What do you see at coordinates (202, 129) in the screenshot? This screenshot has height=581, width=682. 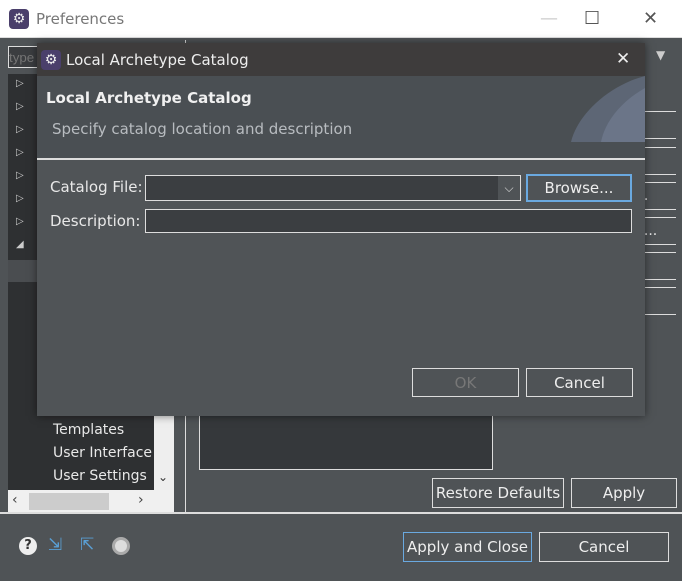 I see `header-description: Specify catalog location and description` at bounding box center [202, 129].